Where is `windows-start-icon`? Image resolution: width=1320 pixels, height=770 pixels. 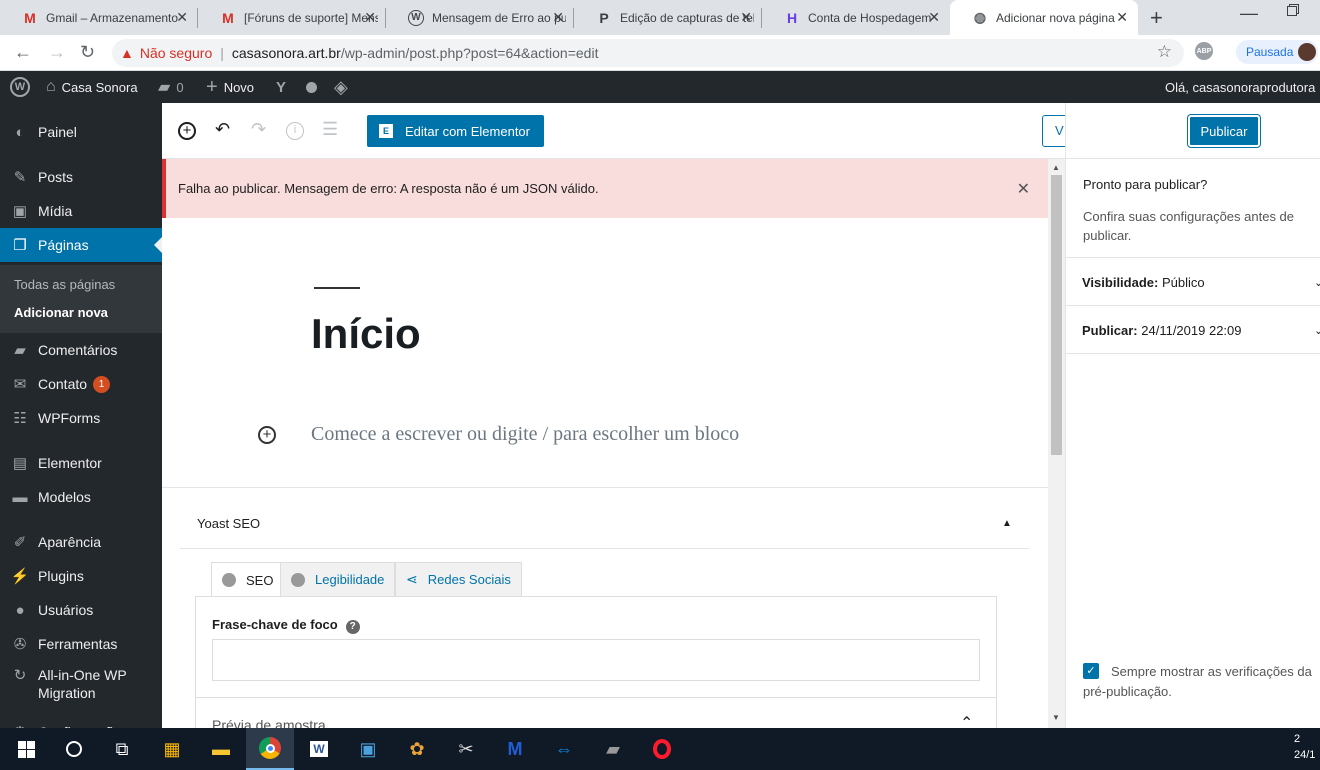 windows-start-icon is located at coordinates (26, 749).